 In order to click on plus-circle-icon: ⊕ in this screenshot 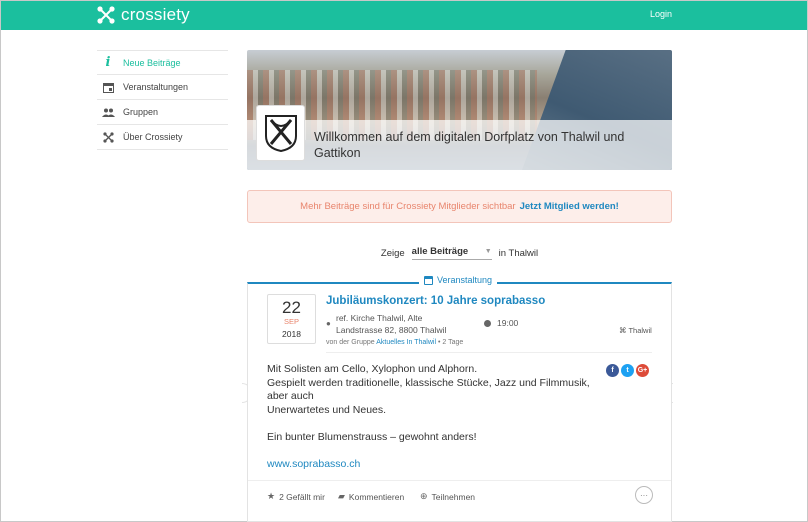, I will do `click(424, 496)`.